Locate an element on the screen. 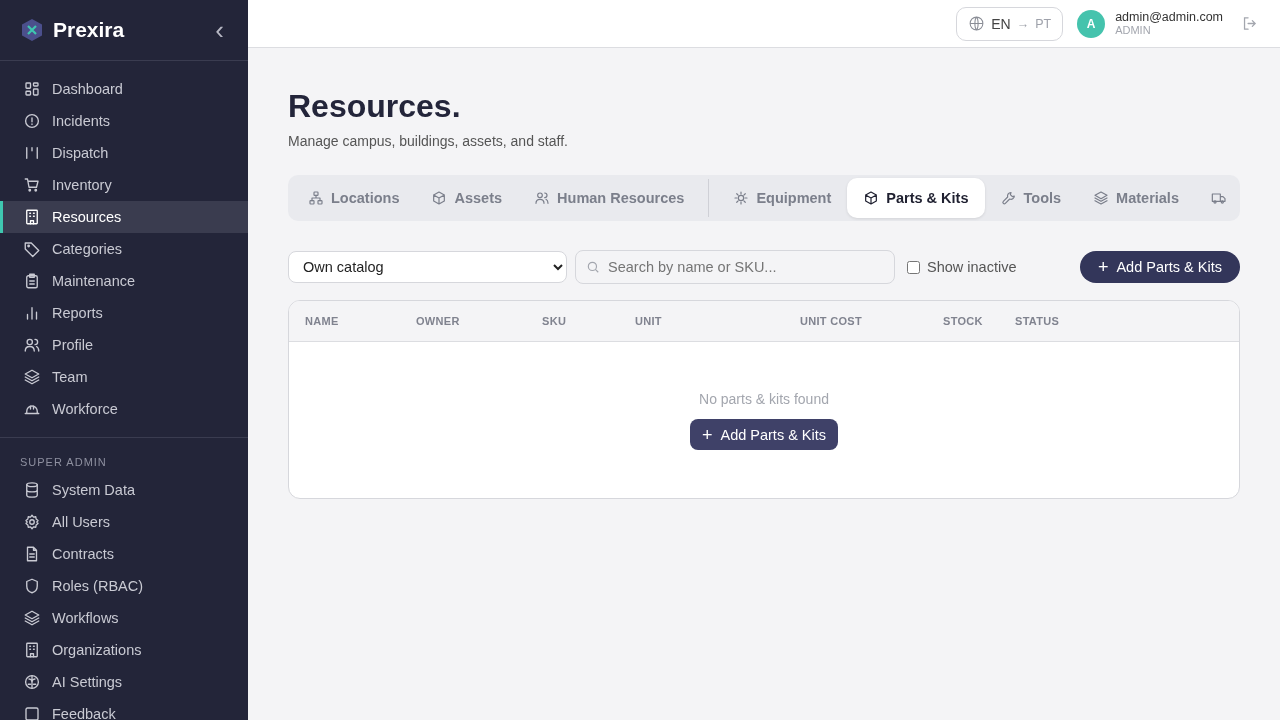 Image resolution: width=1280 pixels, height=720 pixels. language-switch: EN → PT is located at coordinates (1010, 23).